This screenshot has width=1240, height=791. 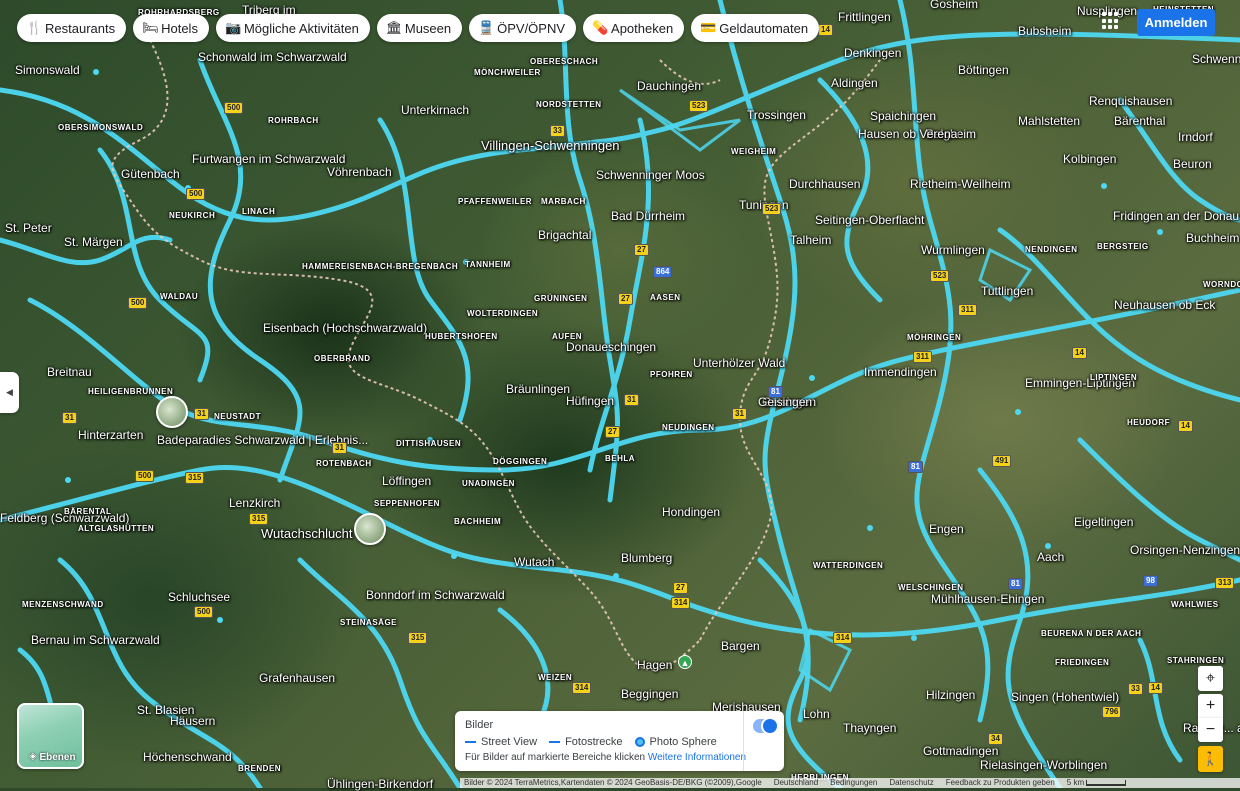 I want to click on place-label: Lohn, so click(x=816, y=714).